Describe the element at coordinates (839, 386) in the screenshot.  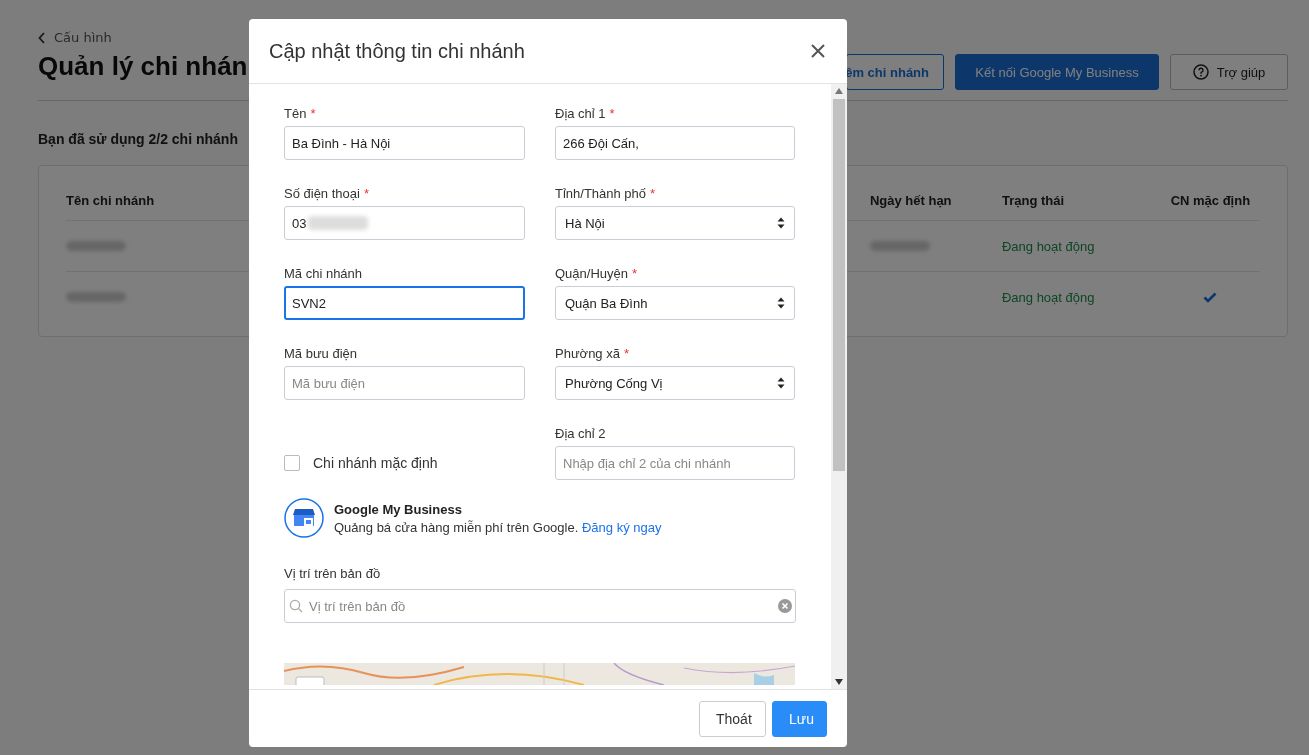
I see `scrollbar` at that location.